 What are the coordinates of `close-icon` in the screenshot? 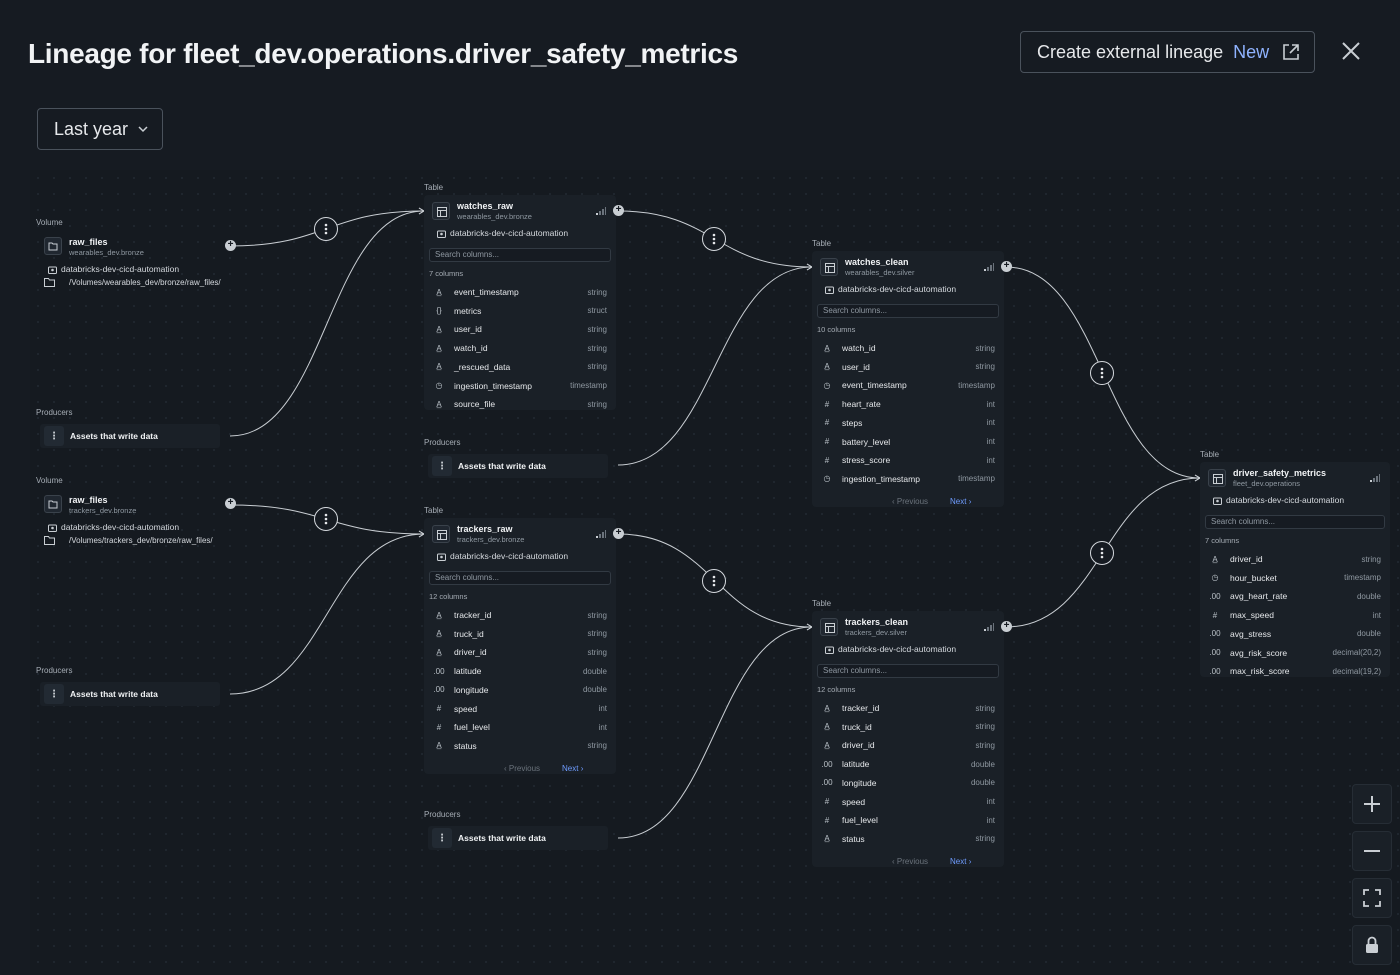 It's located at (1351, 51).